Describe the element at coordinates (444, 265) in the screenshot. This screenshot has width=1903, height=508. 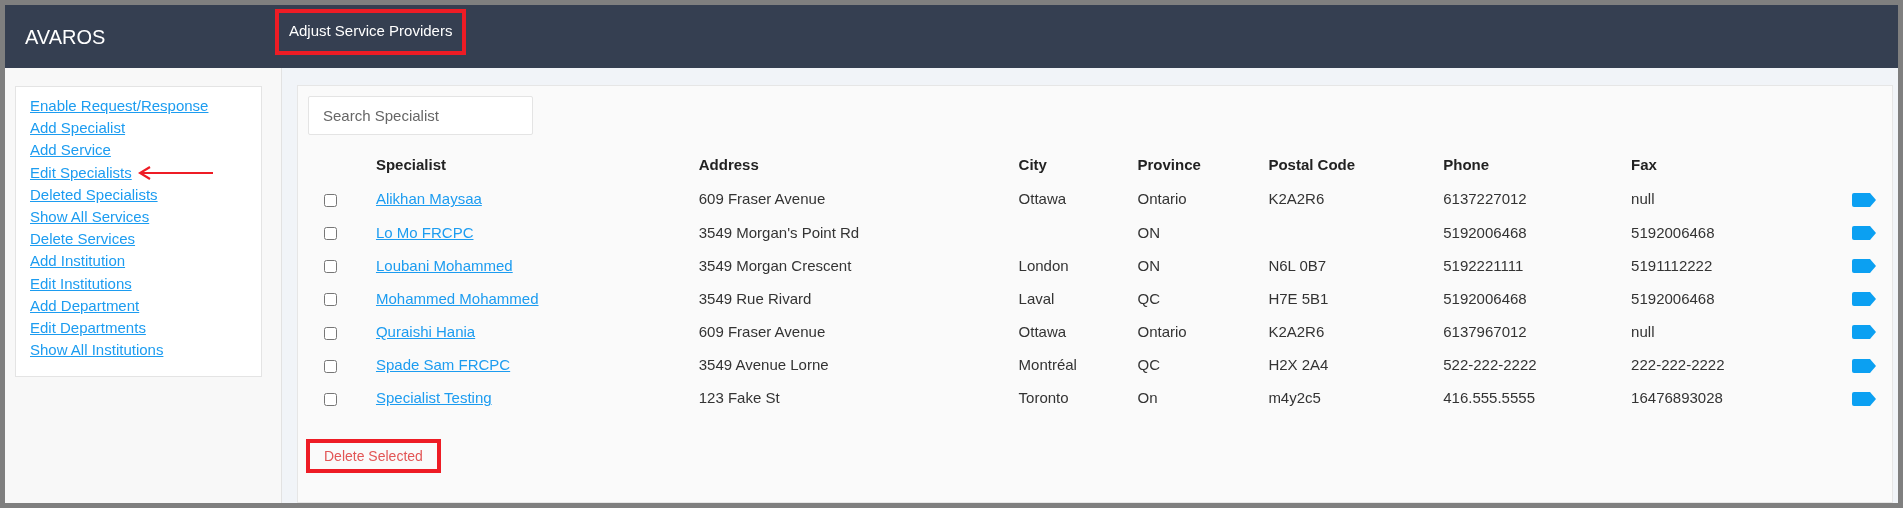
I see `specialist-link: Loubani Mohammed` at that location.